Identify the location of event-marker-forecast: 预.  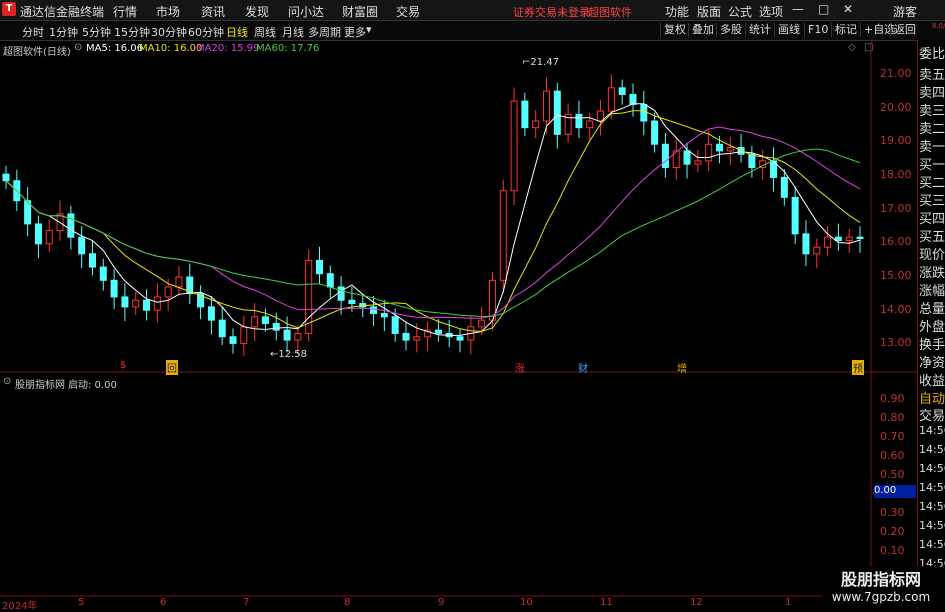
(858, 367).